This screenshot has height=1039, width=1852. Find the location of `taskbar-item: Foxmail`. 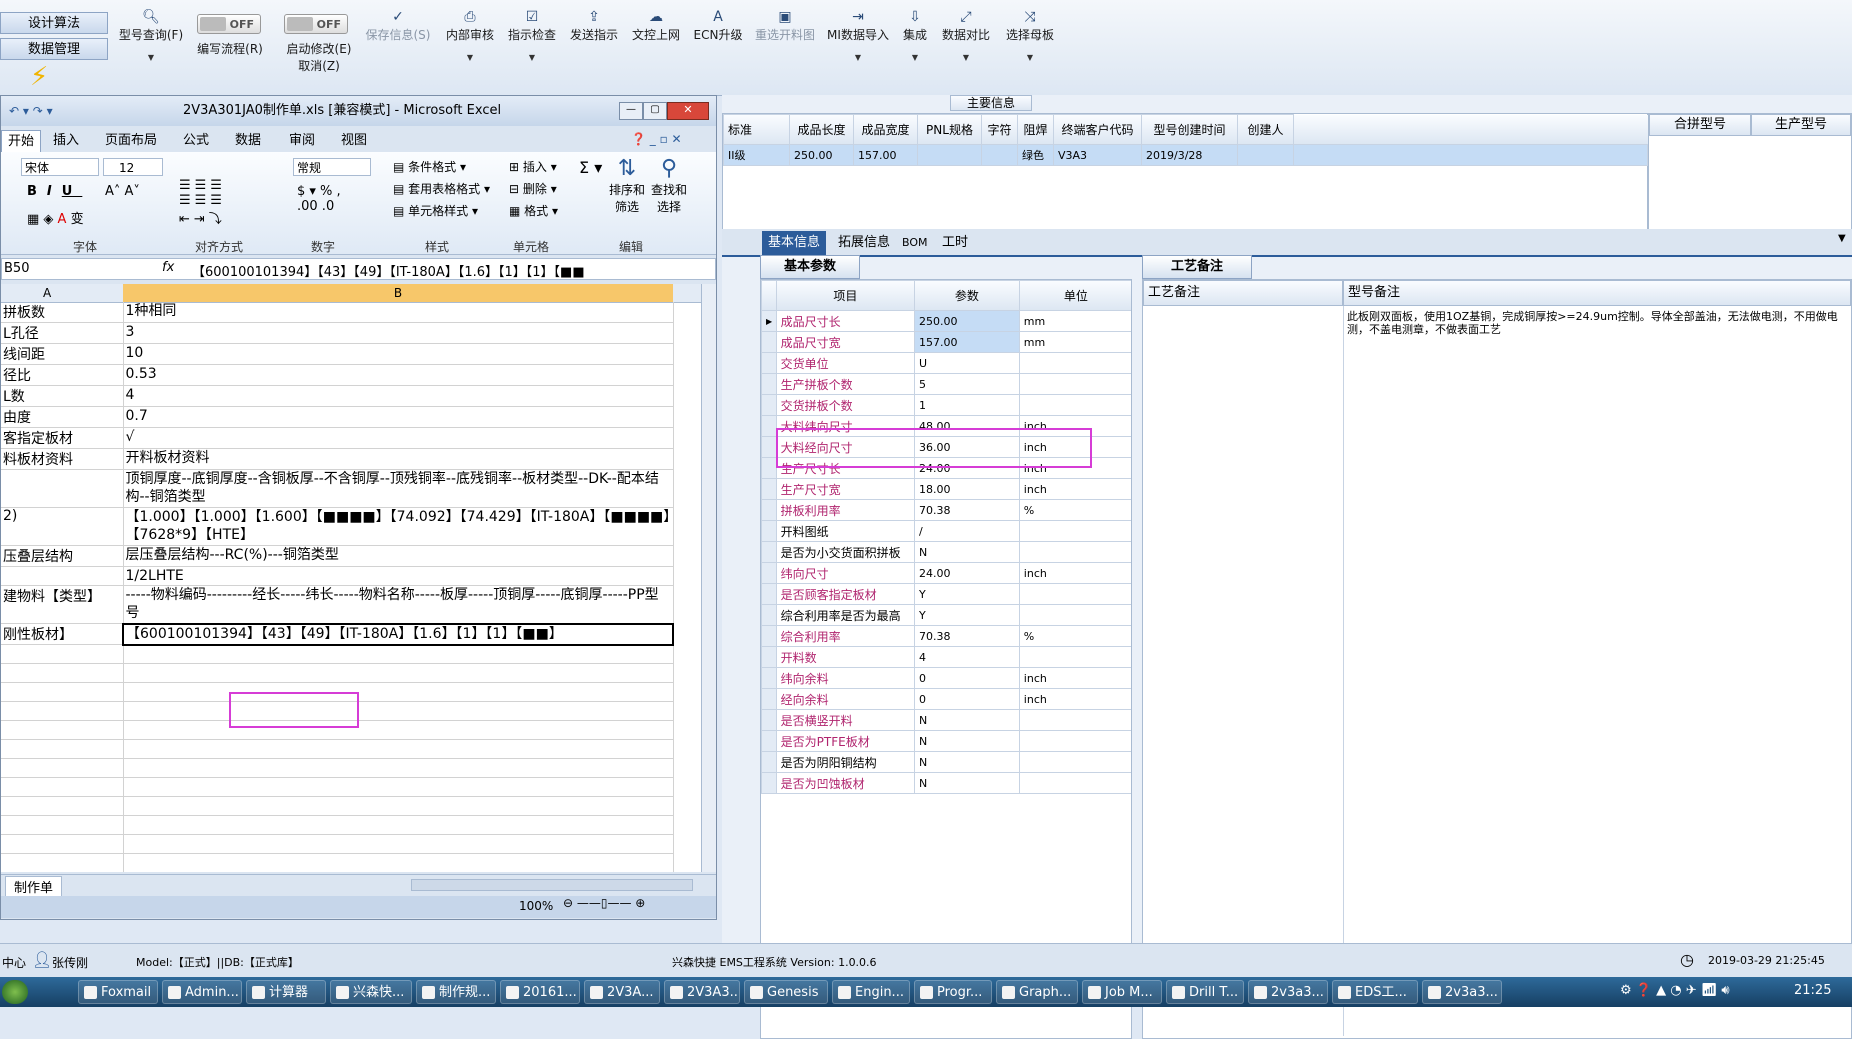

taskbar-item: Foxmail is located at coordinates (118, 992).